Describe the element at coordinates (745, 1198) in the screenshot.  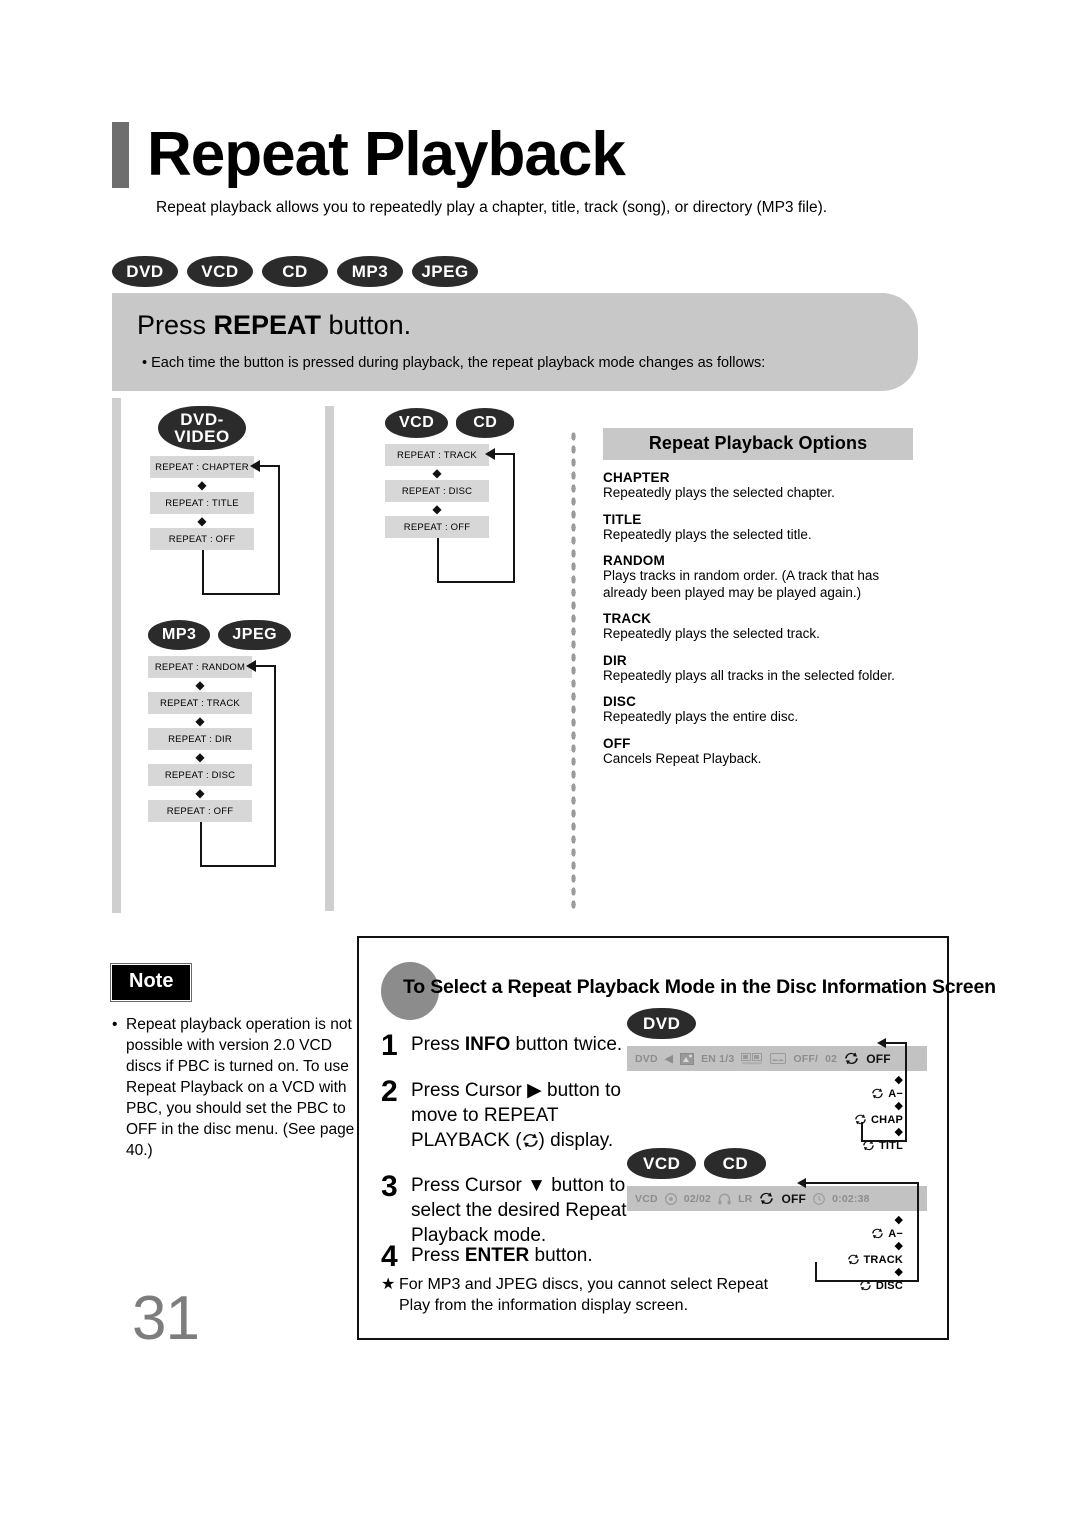
I see `osd-audio-value: LR` at that location.